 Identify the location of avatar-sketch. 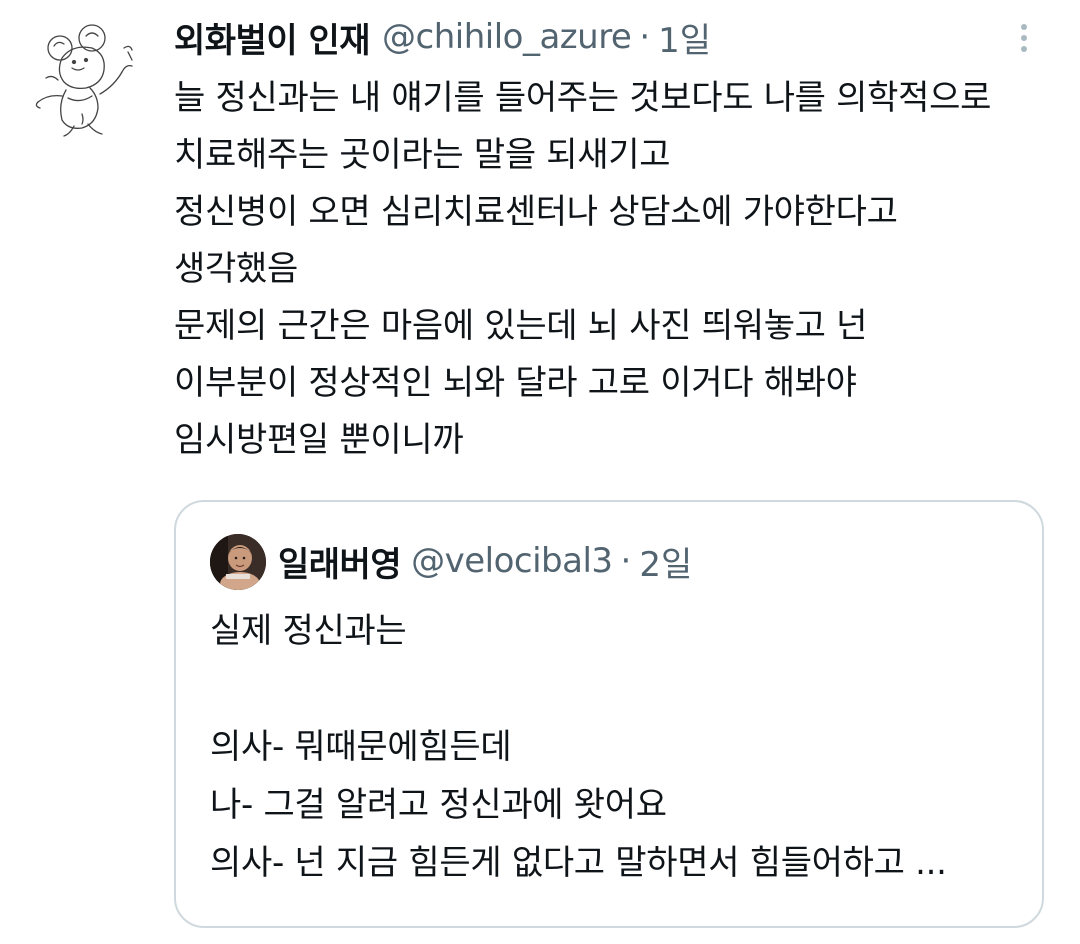
(84, 80).